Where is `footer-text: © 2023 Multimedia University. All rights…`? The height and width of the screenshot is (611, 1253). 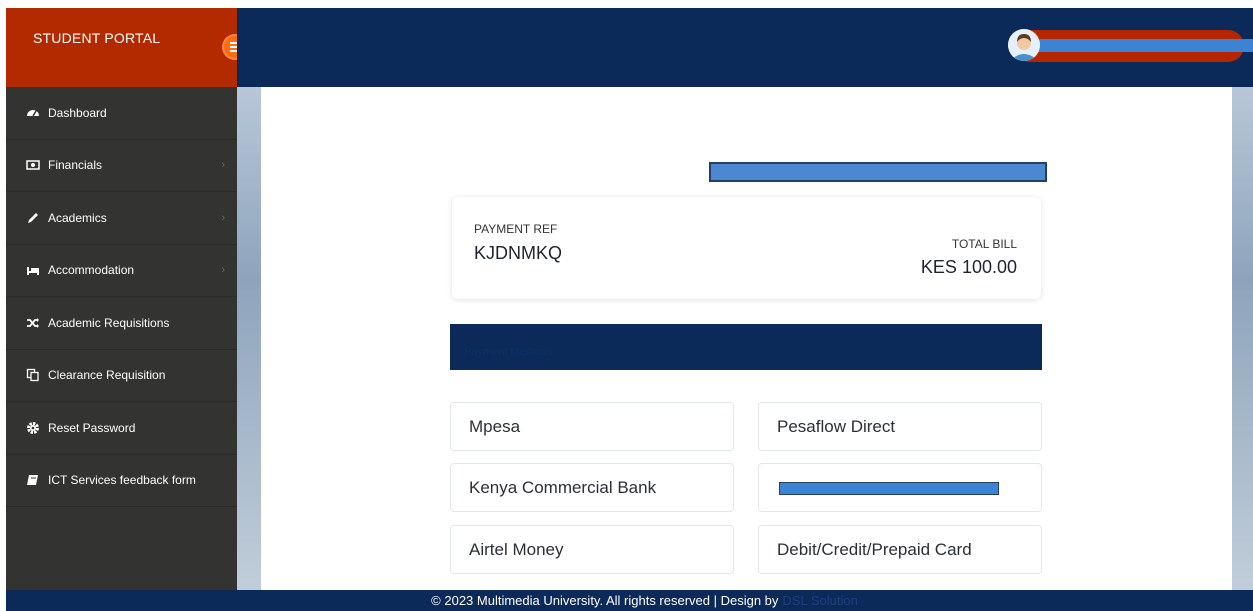
footer-text: © 2023 Multimedia University. All rights… is located at coordinates (605, 600).